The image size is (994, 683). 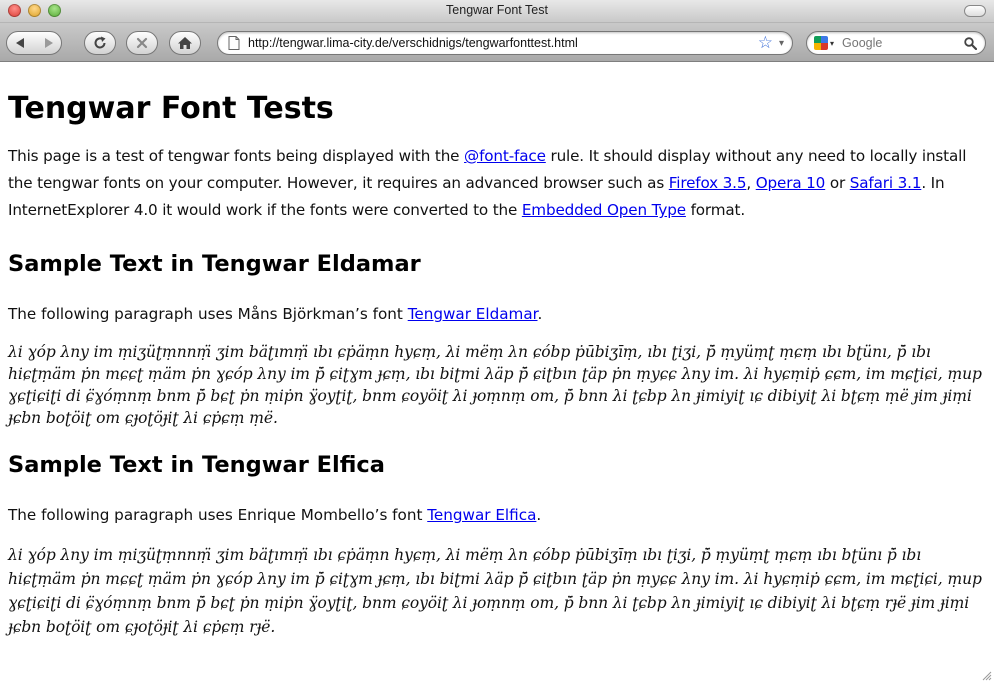 I want to click on tengwar-eldamar-link: Tengwar Eldamar, so click(x=473, y=314).